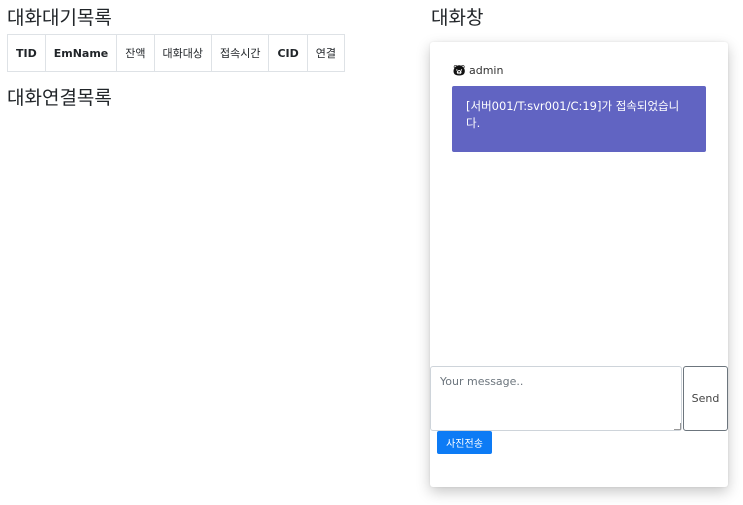 This screenshot has width=743, height=505. I want to click on waiting-list-table: TID EmName 잔액 대화대상 접속시간 CID 연결, so click(176, 53).